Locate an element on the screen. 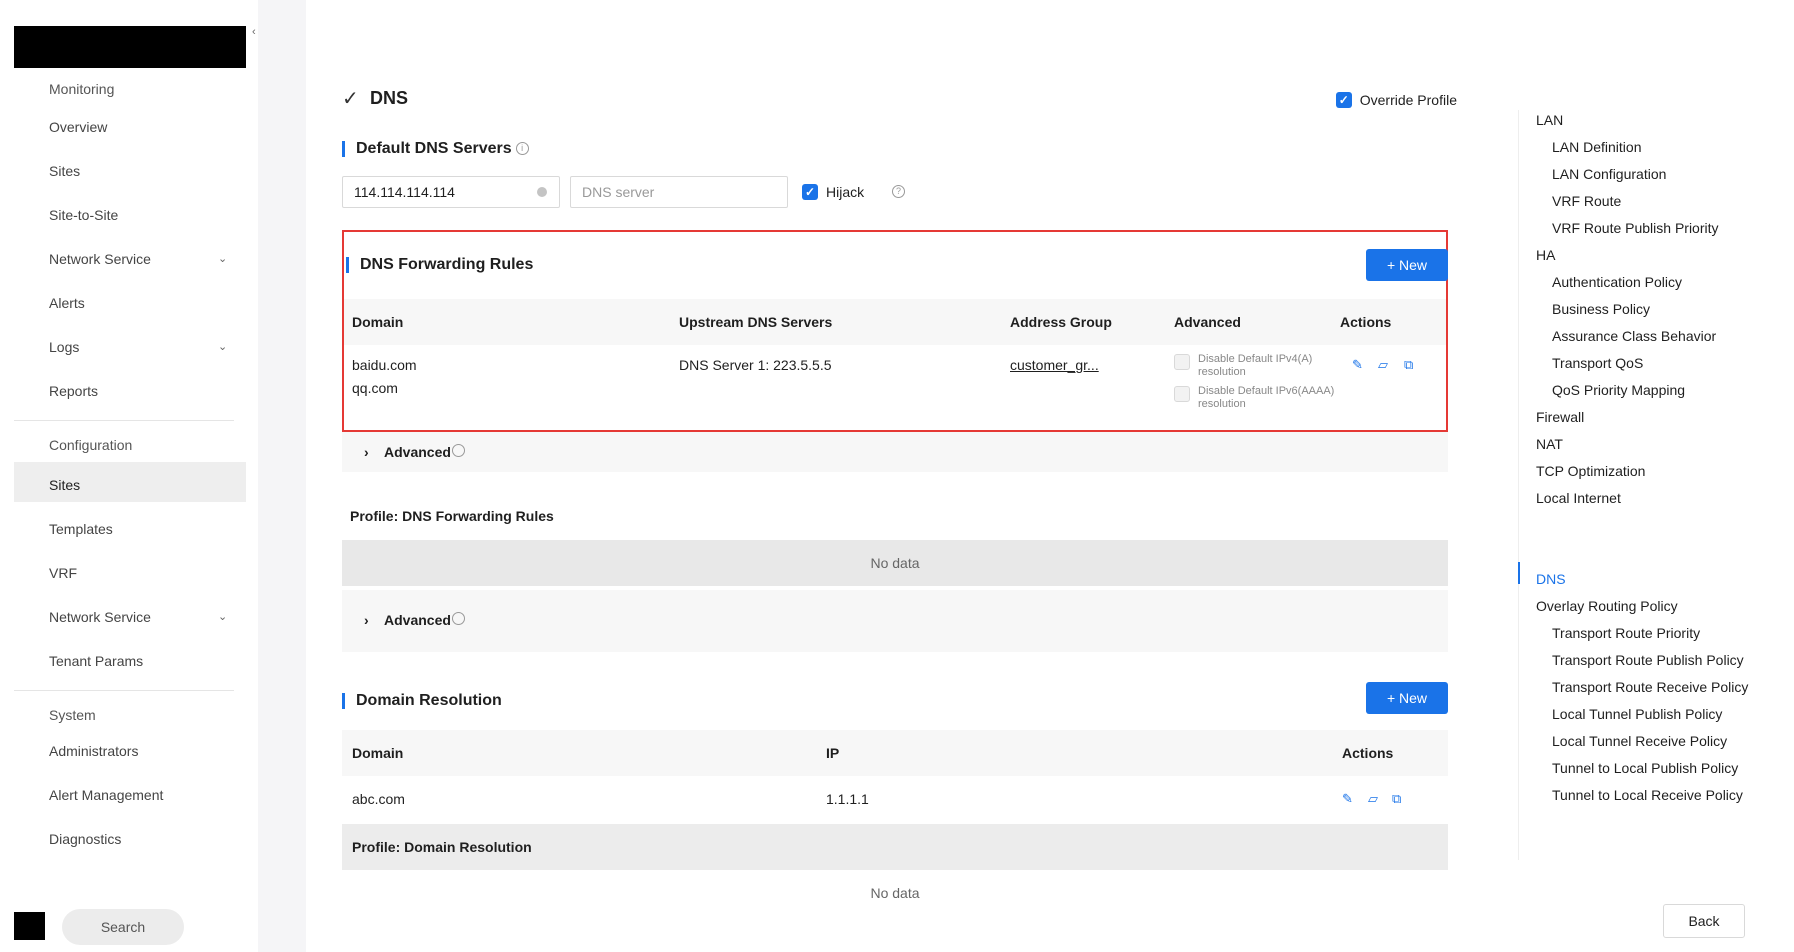 Image resolution: width=1794 pixels, height=952 pixels. anchor-lan: LAN is located at coordinates (1549, 120).